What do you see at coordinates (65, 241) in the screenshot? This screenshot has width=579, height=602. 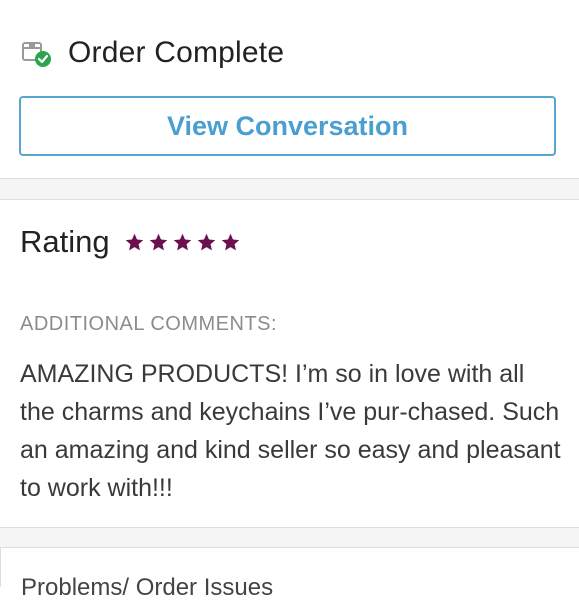 I see `rating-label: Rating` at bounding box center [65, 241].